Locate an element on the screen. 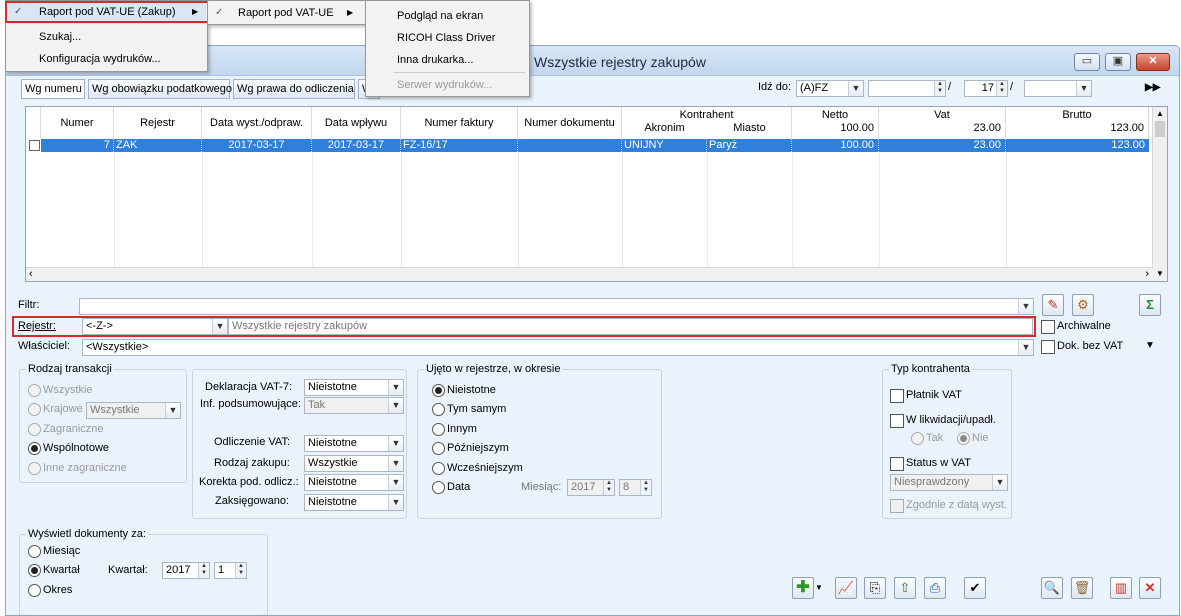  menu-item-podglad: Podgląd na ekran is located at coordinates (440, 16).